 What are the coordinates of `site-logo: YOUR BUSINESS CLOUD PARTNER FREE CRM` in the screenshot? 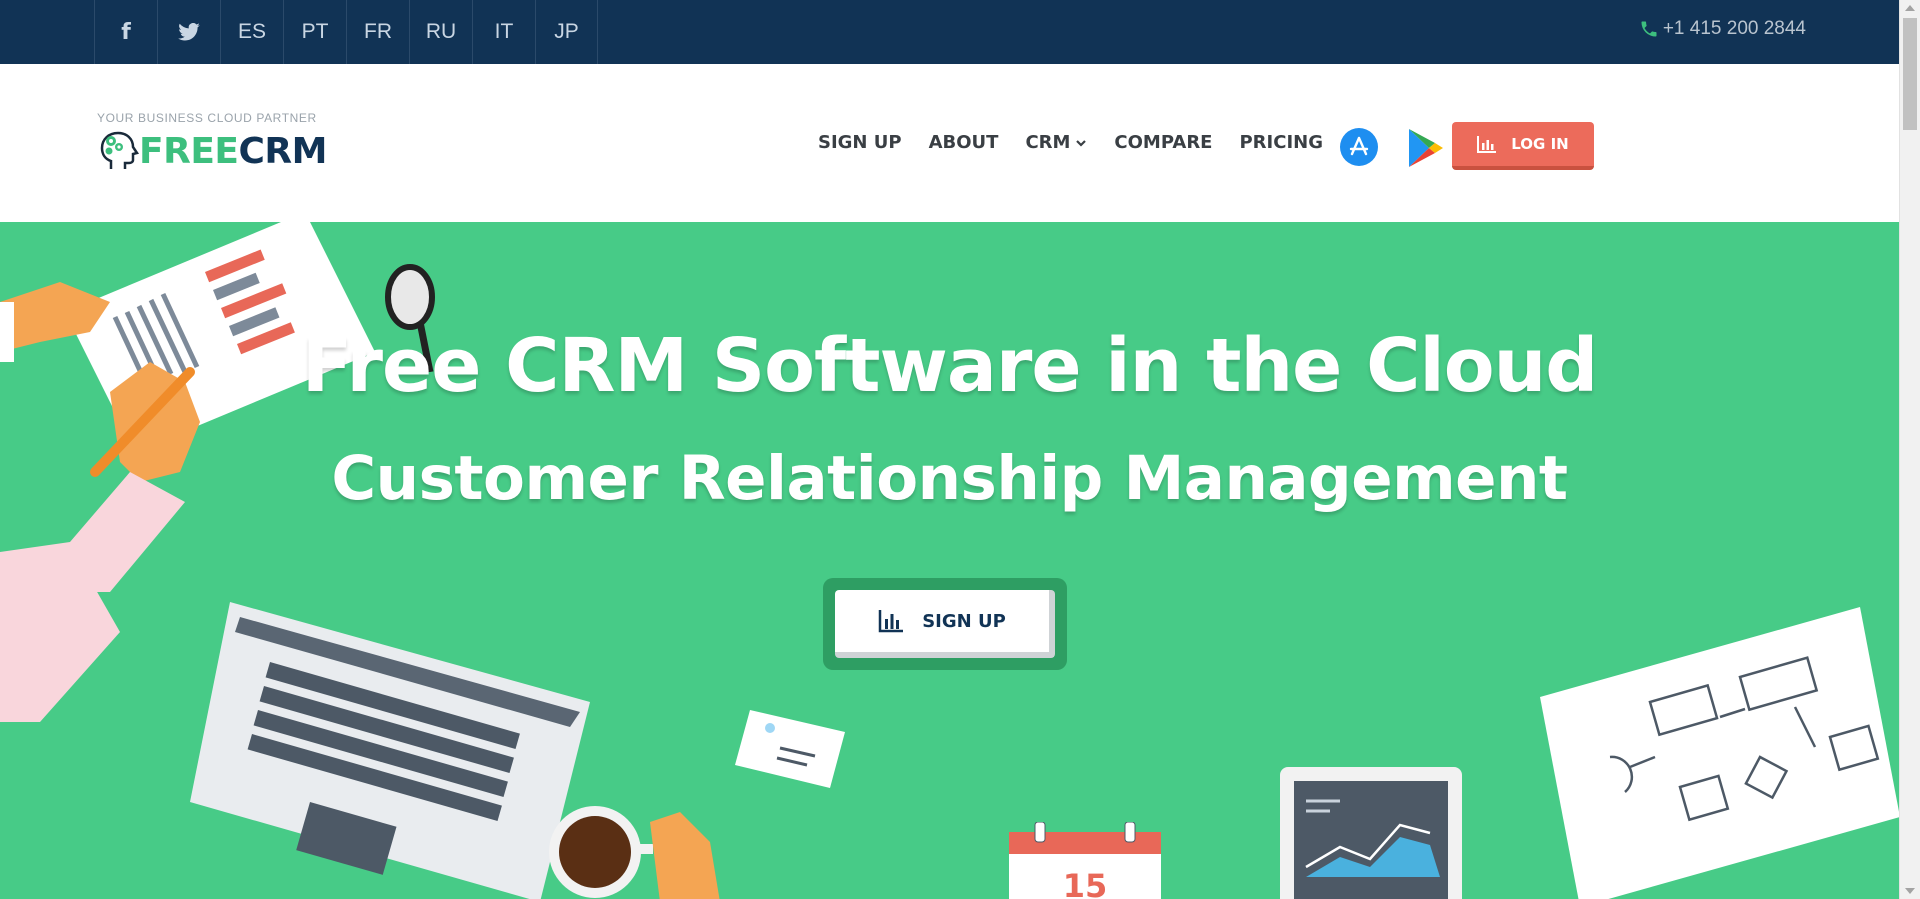 It's located at (212, 142).